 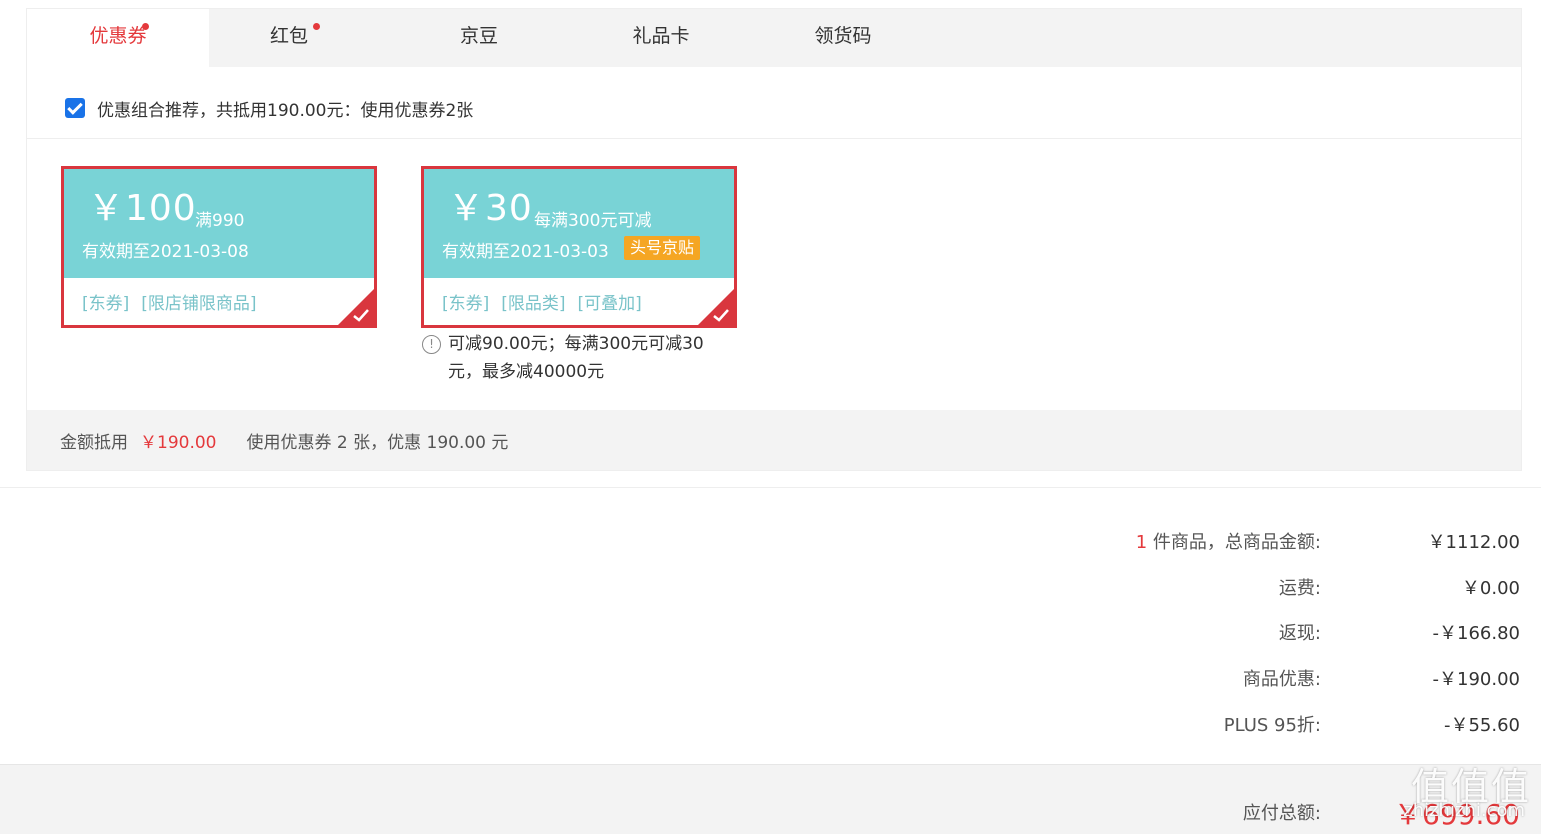 I want to click on info-icon: !, so click(x=431, y=344).